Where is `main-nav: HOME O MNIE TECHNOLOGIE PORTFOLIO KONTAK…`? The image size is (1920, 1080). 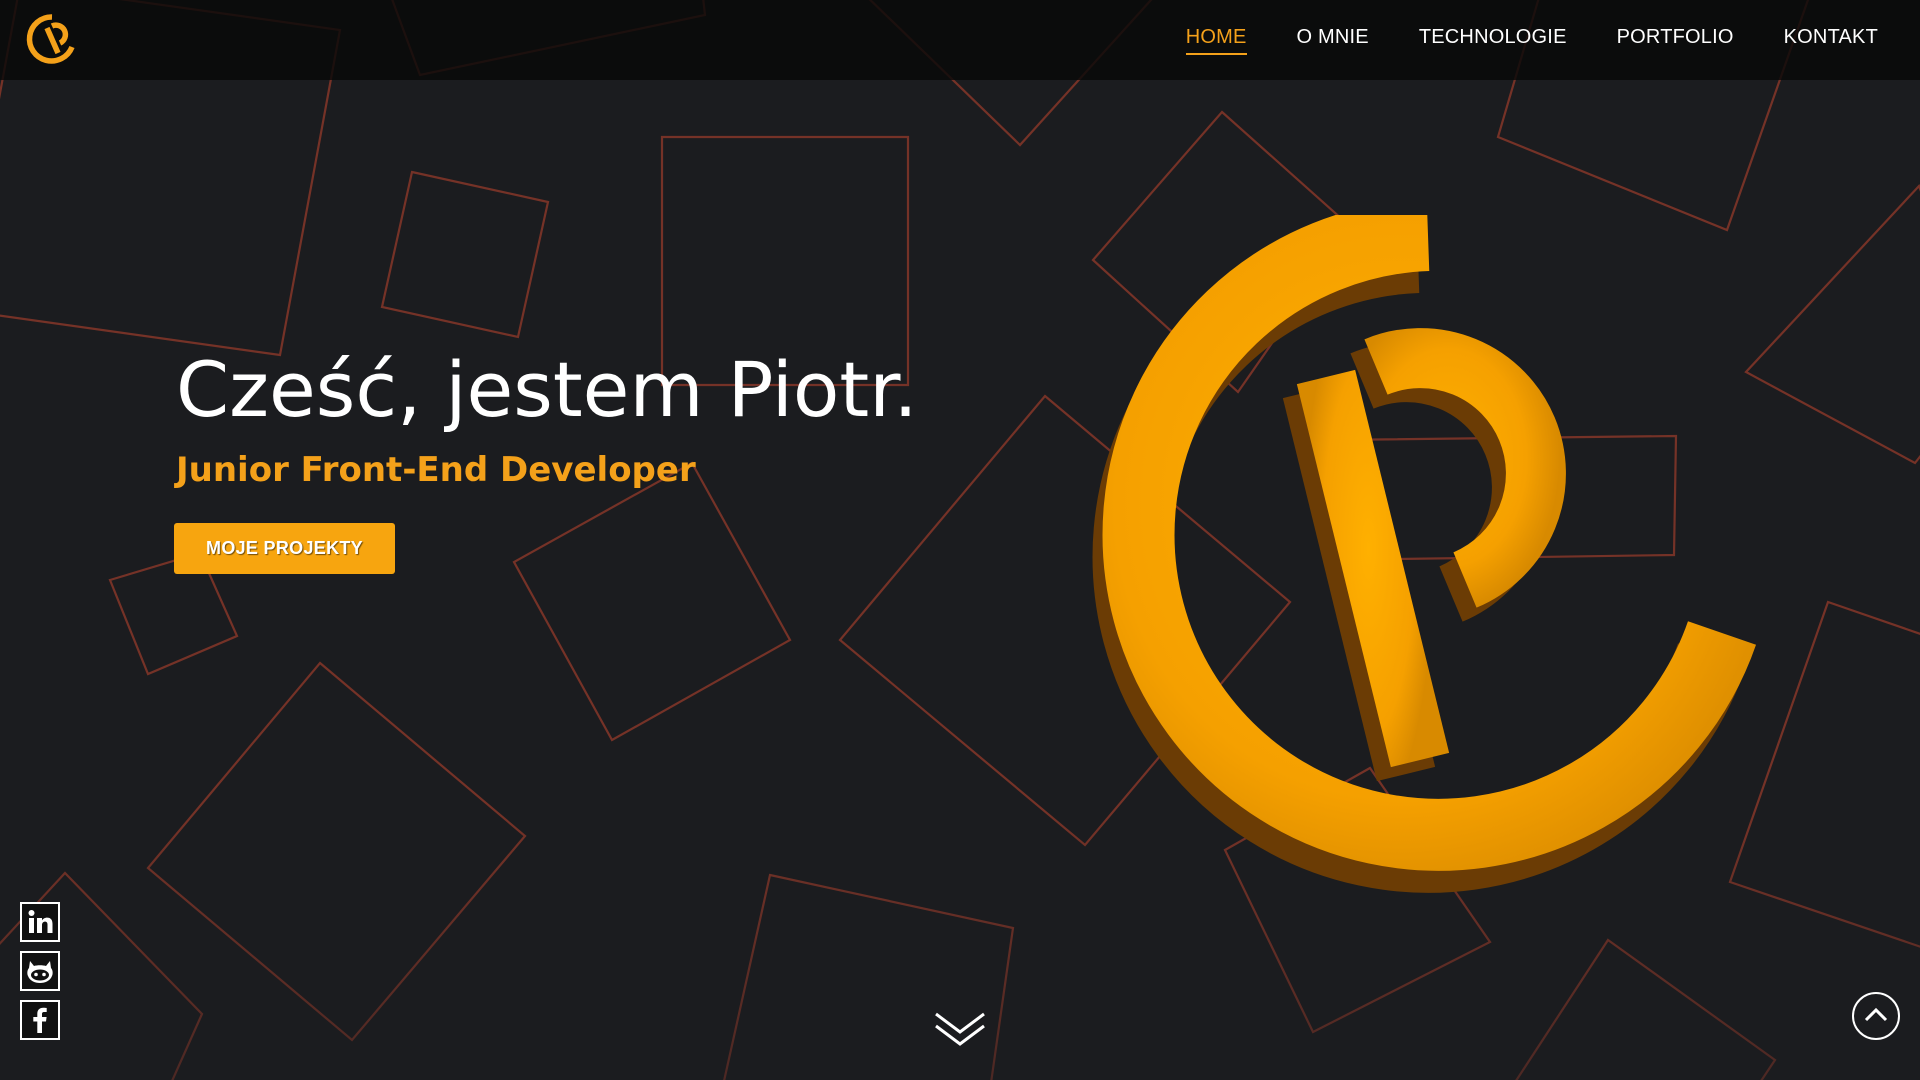
main-nav: HOME O MNIE TECHNOLOGIE PORTFOLIO KONTAK… is located at coordinates (1507, 40).